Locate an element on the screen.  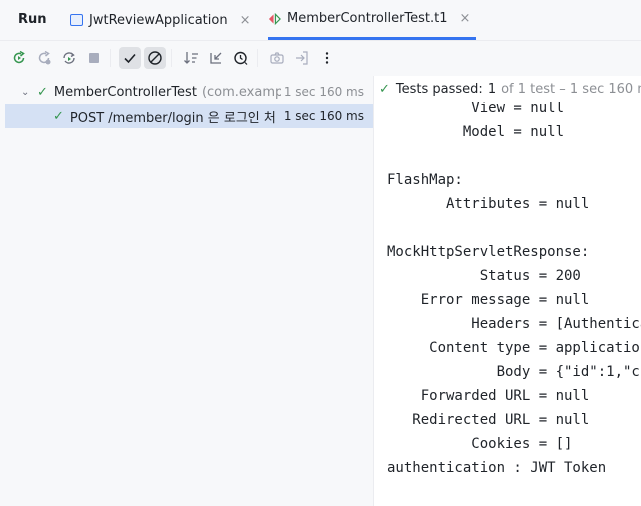
tab-label: MemberControllerTest.t1 is located at coordinates (367, 18).